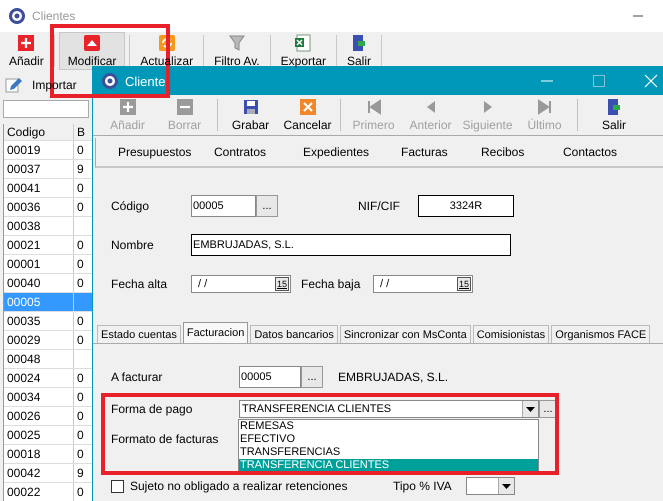  What do you see at coordinates (258, 152) in the screenshot?
I see `section-button: Contratos` at bounding box center [258, 152].